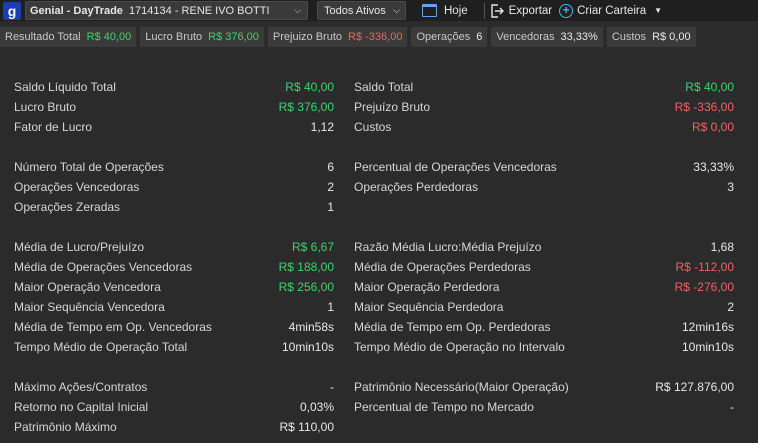  Describe the element at coordinates (658, 10) in the screenshot. I see `caret-down-icon: ▼` at that location.